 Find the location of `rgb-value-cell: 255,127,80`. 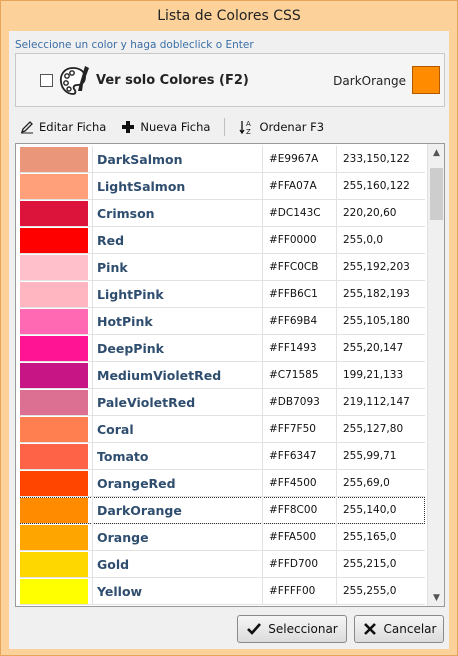

rgb-value-cell: 255,127,80 is located at coordinates (380, 429).